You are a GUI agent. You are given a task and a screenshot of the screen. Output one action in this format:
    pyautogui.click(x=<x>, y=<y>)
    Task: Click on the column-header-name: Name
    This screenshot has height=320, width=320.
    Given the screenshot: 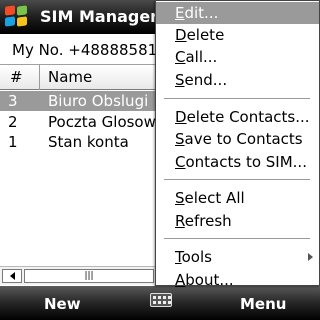 What is the action you would take?
    pyautogui.click(x=70, y=77)
    